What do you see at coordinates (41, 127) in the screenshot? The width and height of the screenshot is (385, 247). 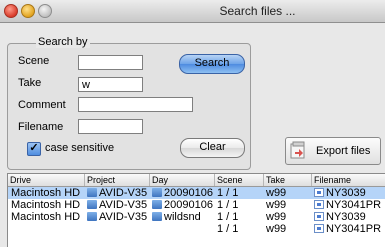 I see `filename-label: Filename` at bounding box center [41, 127].